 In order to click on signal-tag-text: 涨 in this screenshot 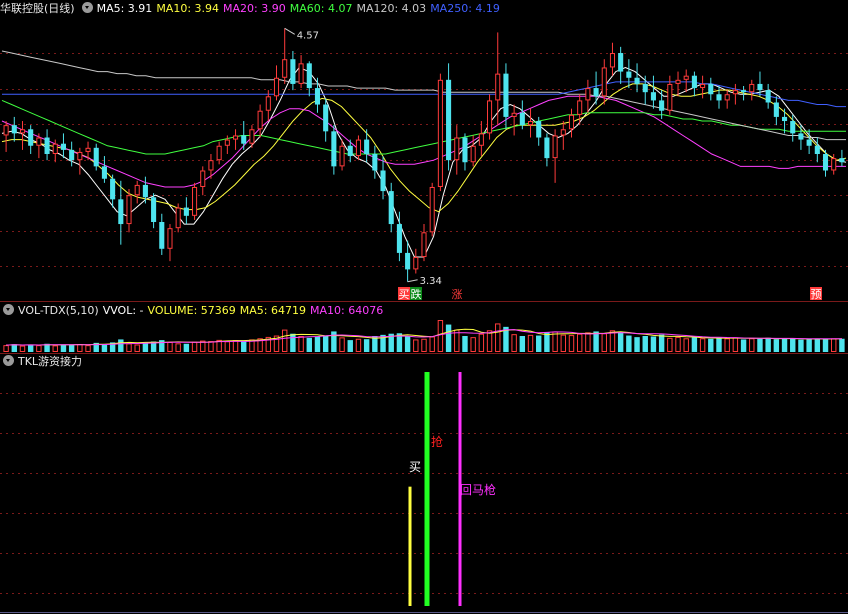, I will do `click(457, 294)`.